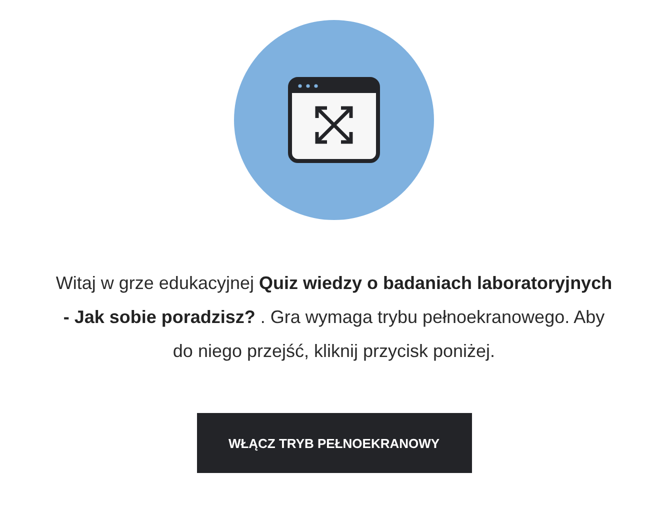 This screenshot has height=524, width=668. I want to click on intro-text: Witaj w grze edukacyjnej Quiz wiedzy o badaniach laboratoryjnych - Jak sobie poradzisz? . Gra wymaga trybu pełnoekranowego. Aby do niego przejść, kliknij przycisk poniżej., so click(334, 317).